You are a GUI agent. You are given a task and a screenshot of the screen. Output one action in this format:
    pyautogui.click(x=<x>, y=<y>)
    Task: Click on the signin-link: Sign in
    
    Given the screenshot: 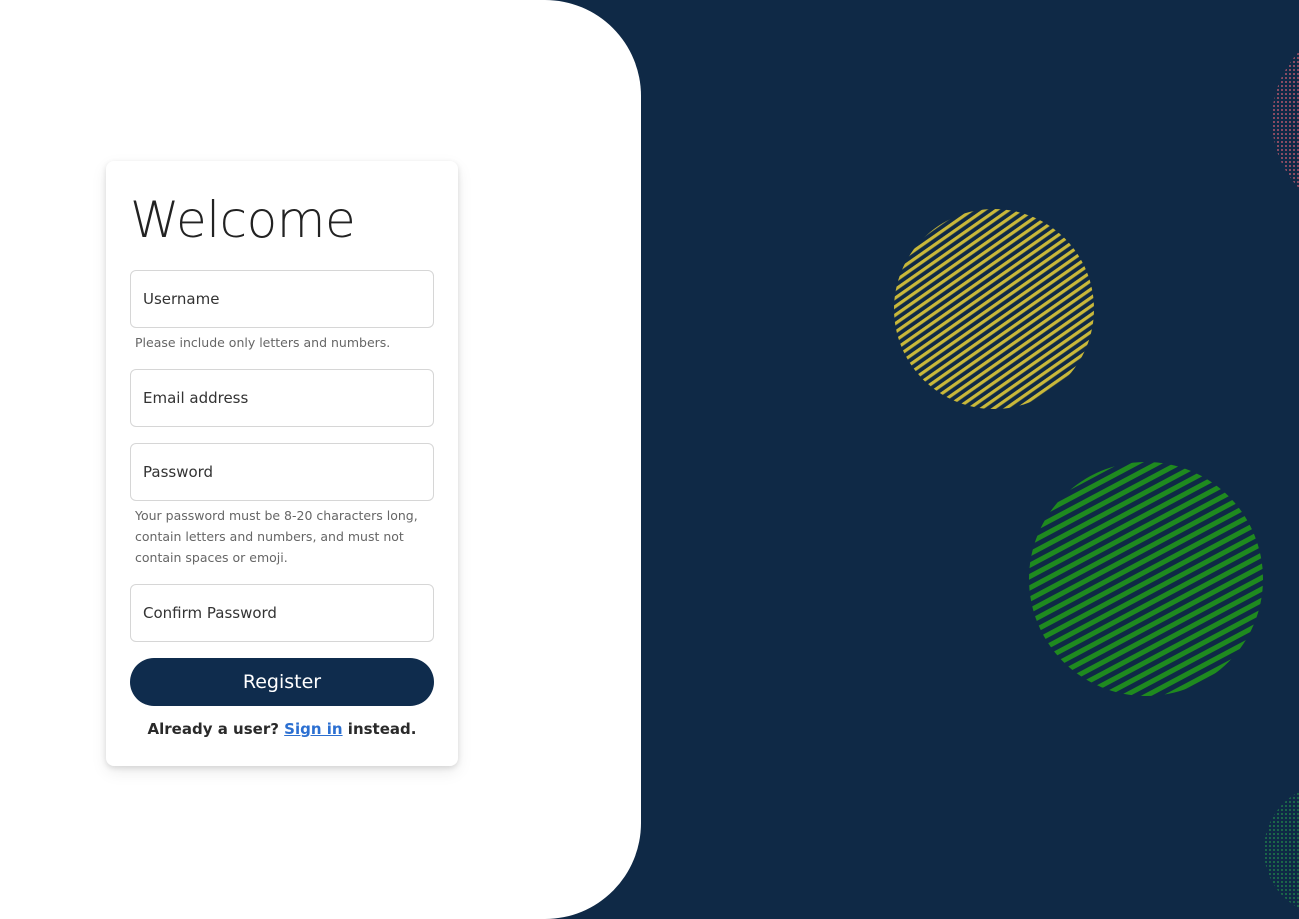 What is the action you would take?
    pyautogui.click(x=313, y=729)
    